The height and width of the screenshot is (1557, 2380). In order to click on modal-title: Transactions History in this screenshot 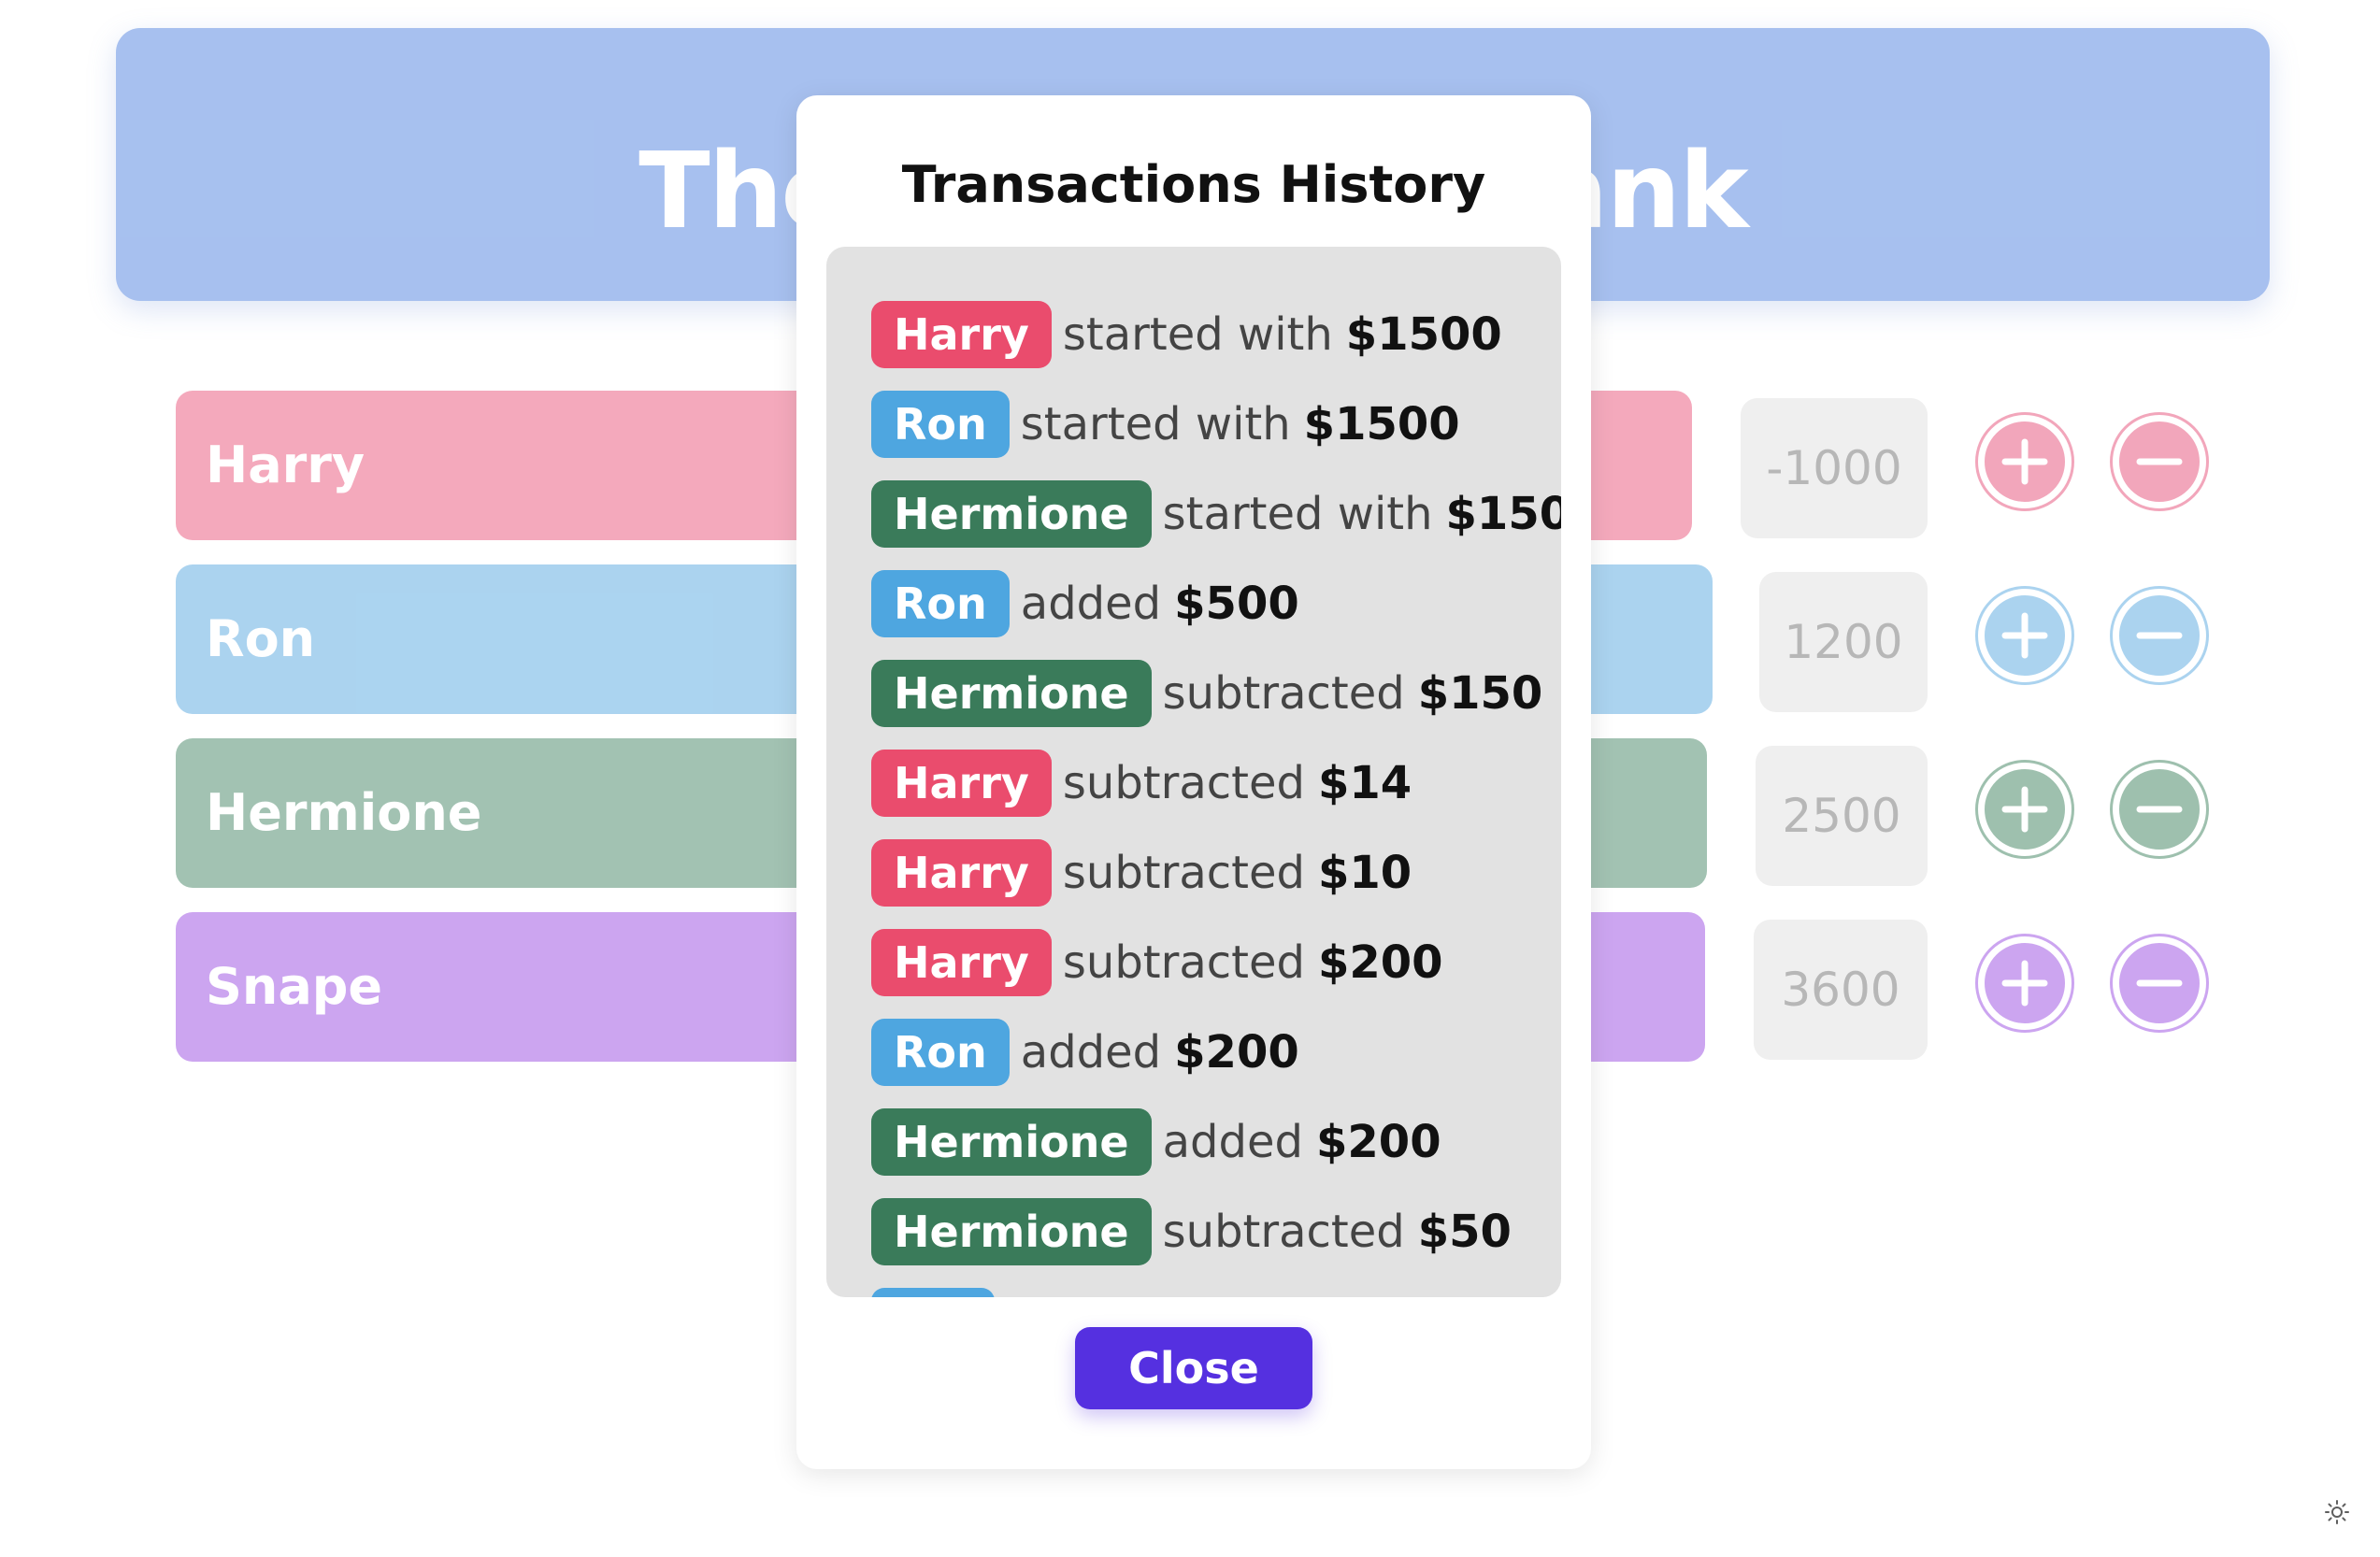, I will do `click(1193, 184)`.